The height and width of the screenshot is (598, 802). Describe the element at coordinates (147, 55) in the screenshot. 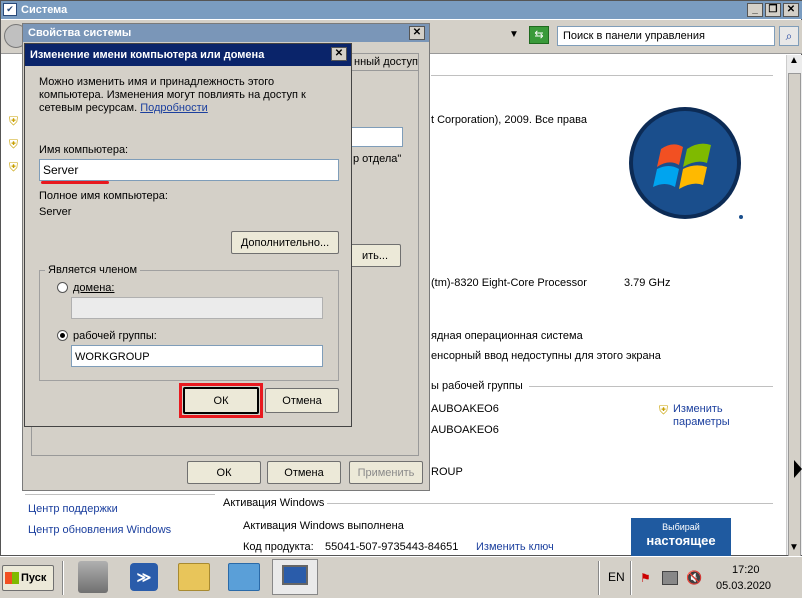

I see `rename-title: Изменение имени компьютера или домена` at that location.